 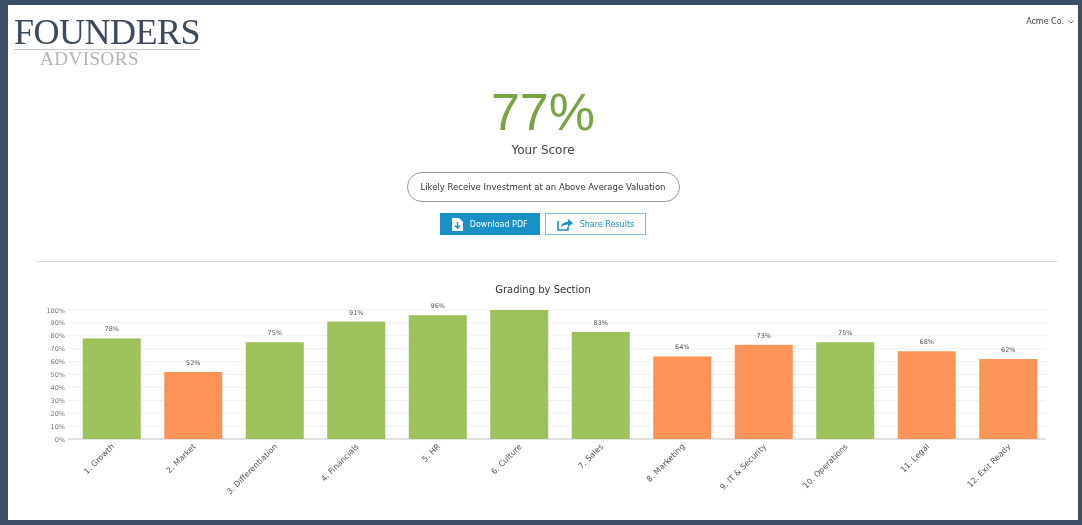 What do you see at coordinates (595, 224) in the screenshot?
I see `share-button: Share Results` at bounding box center [595, 224].